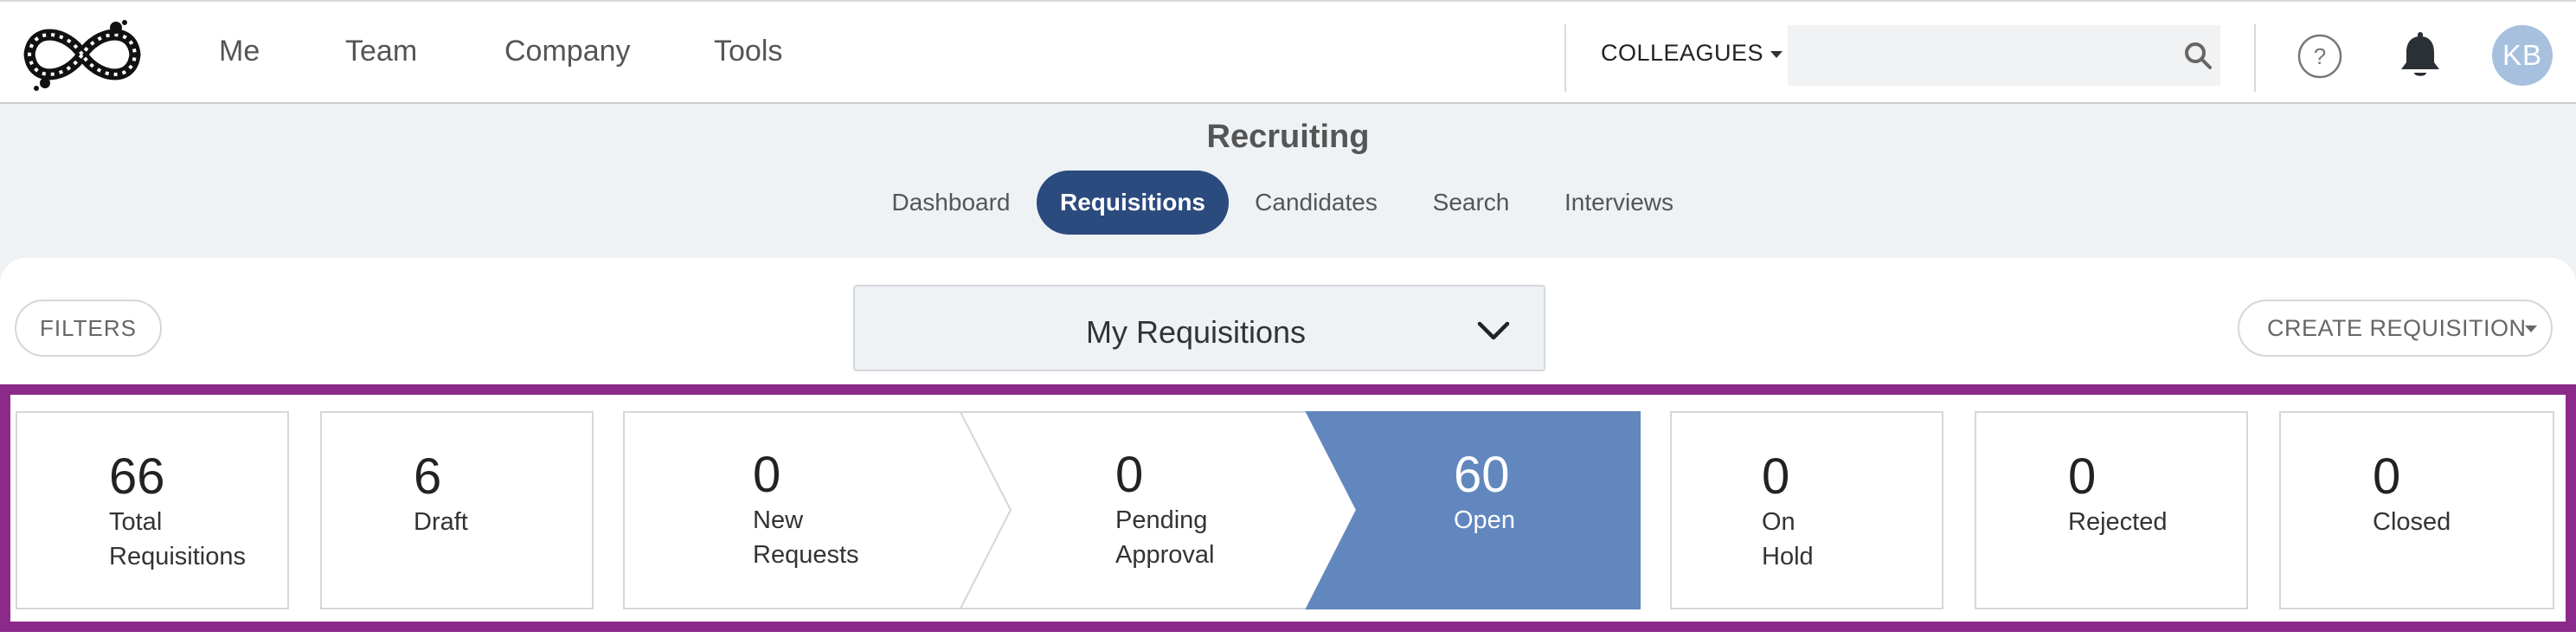 The height and width of the screenshot is (638, 2576). Describe the element at coordinates (1165, 555) in the screenshot. I see `status-label: Approval` at that location.